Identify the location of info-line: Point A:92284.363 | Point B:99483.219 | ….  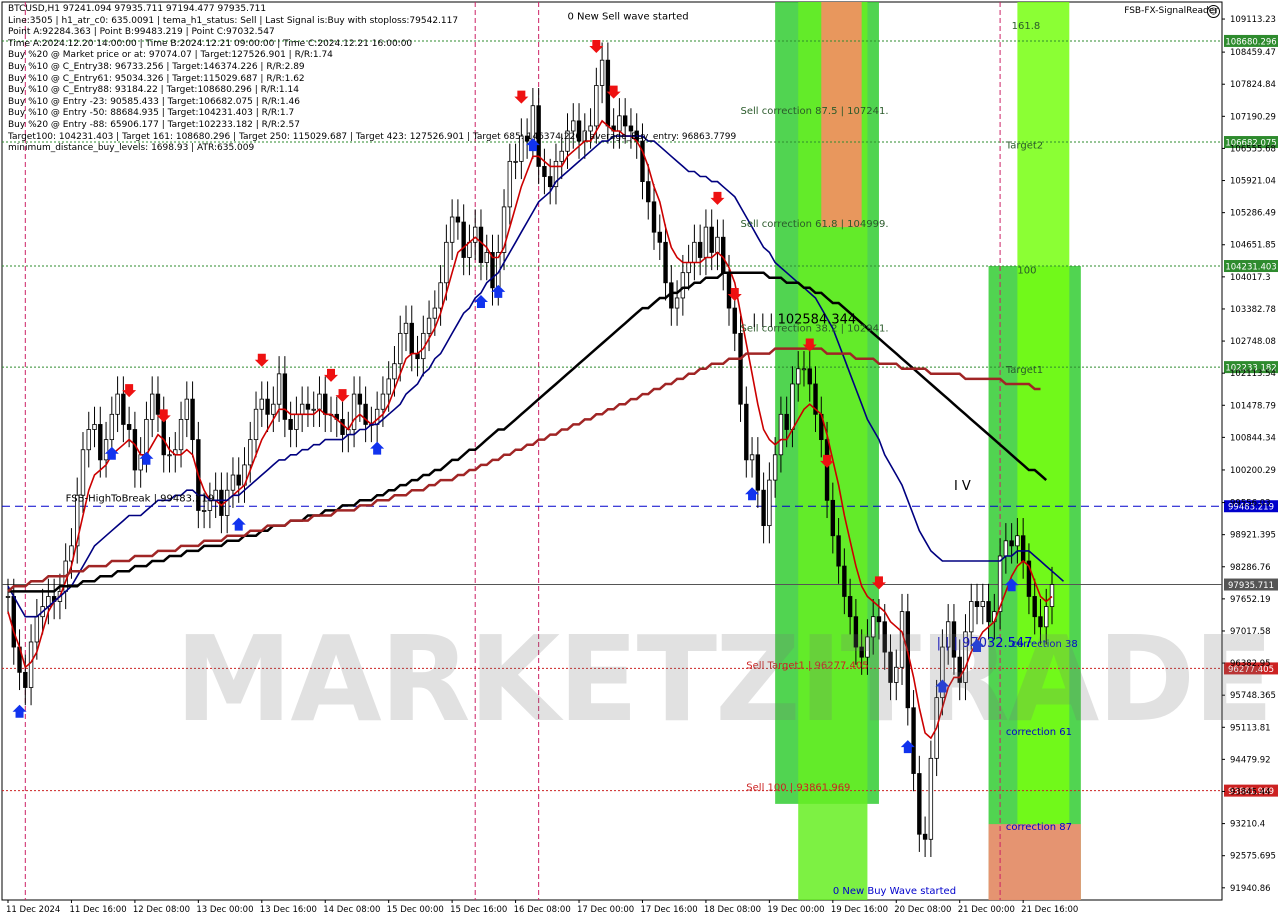
(141, 32).